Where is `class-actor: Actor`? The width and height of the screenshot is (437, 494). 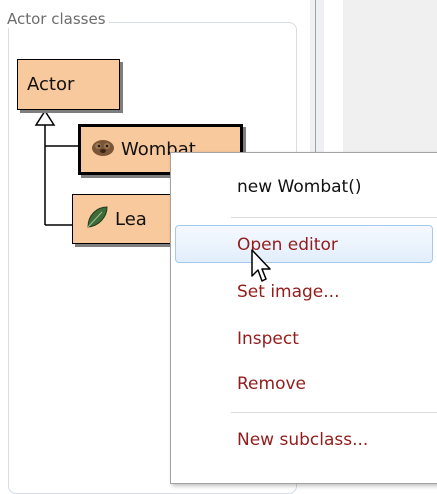
class-actor: Actor is located at coordinates (68, 84).